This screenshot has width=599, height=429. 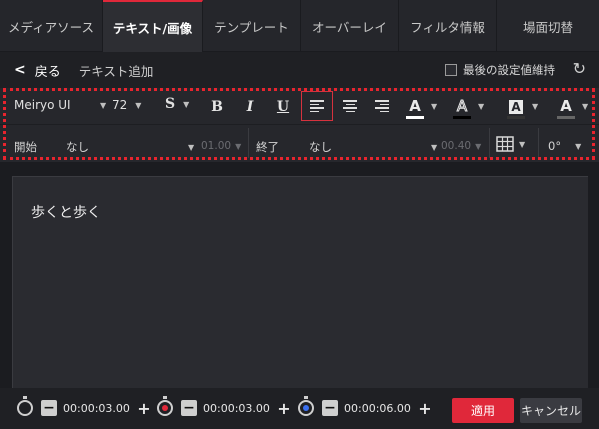 I want to click on out-timer: − 00:00:06.00 +, so click(x=365, y=407).